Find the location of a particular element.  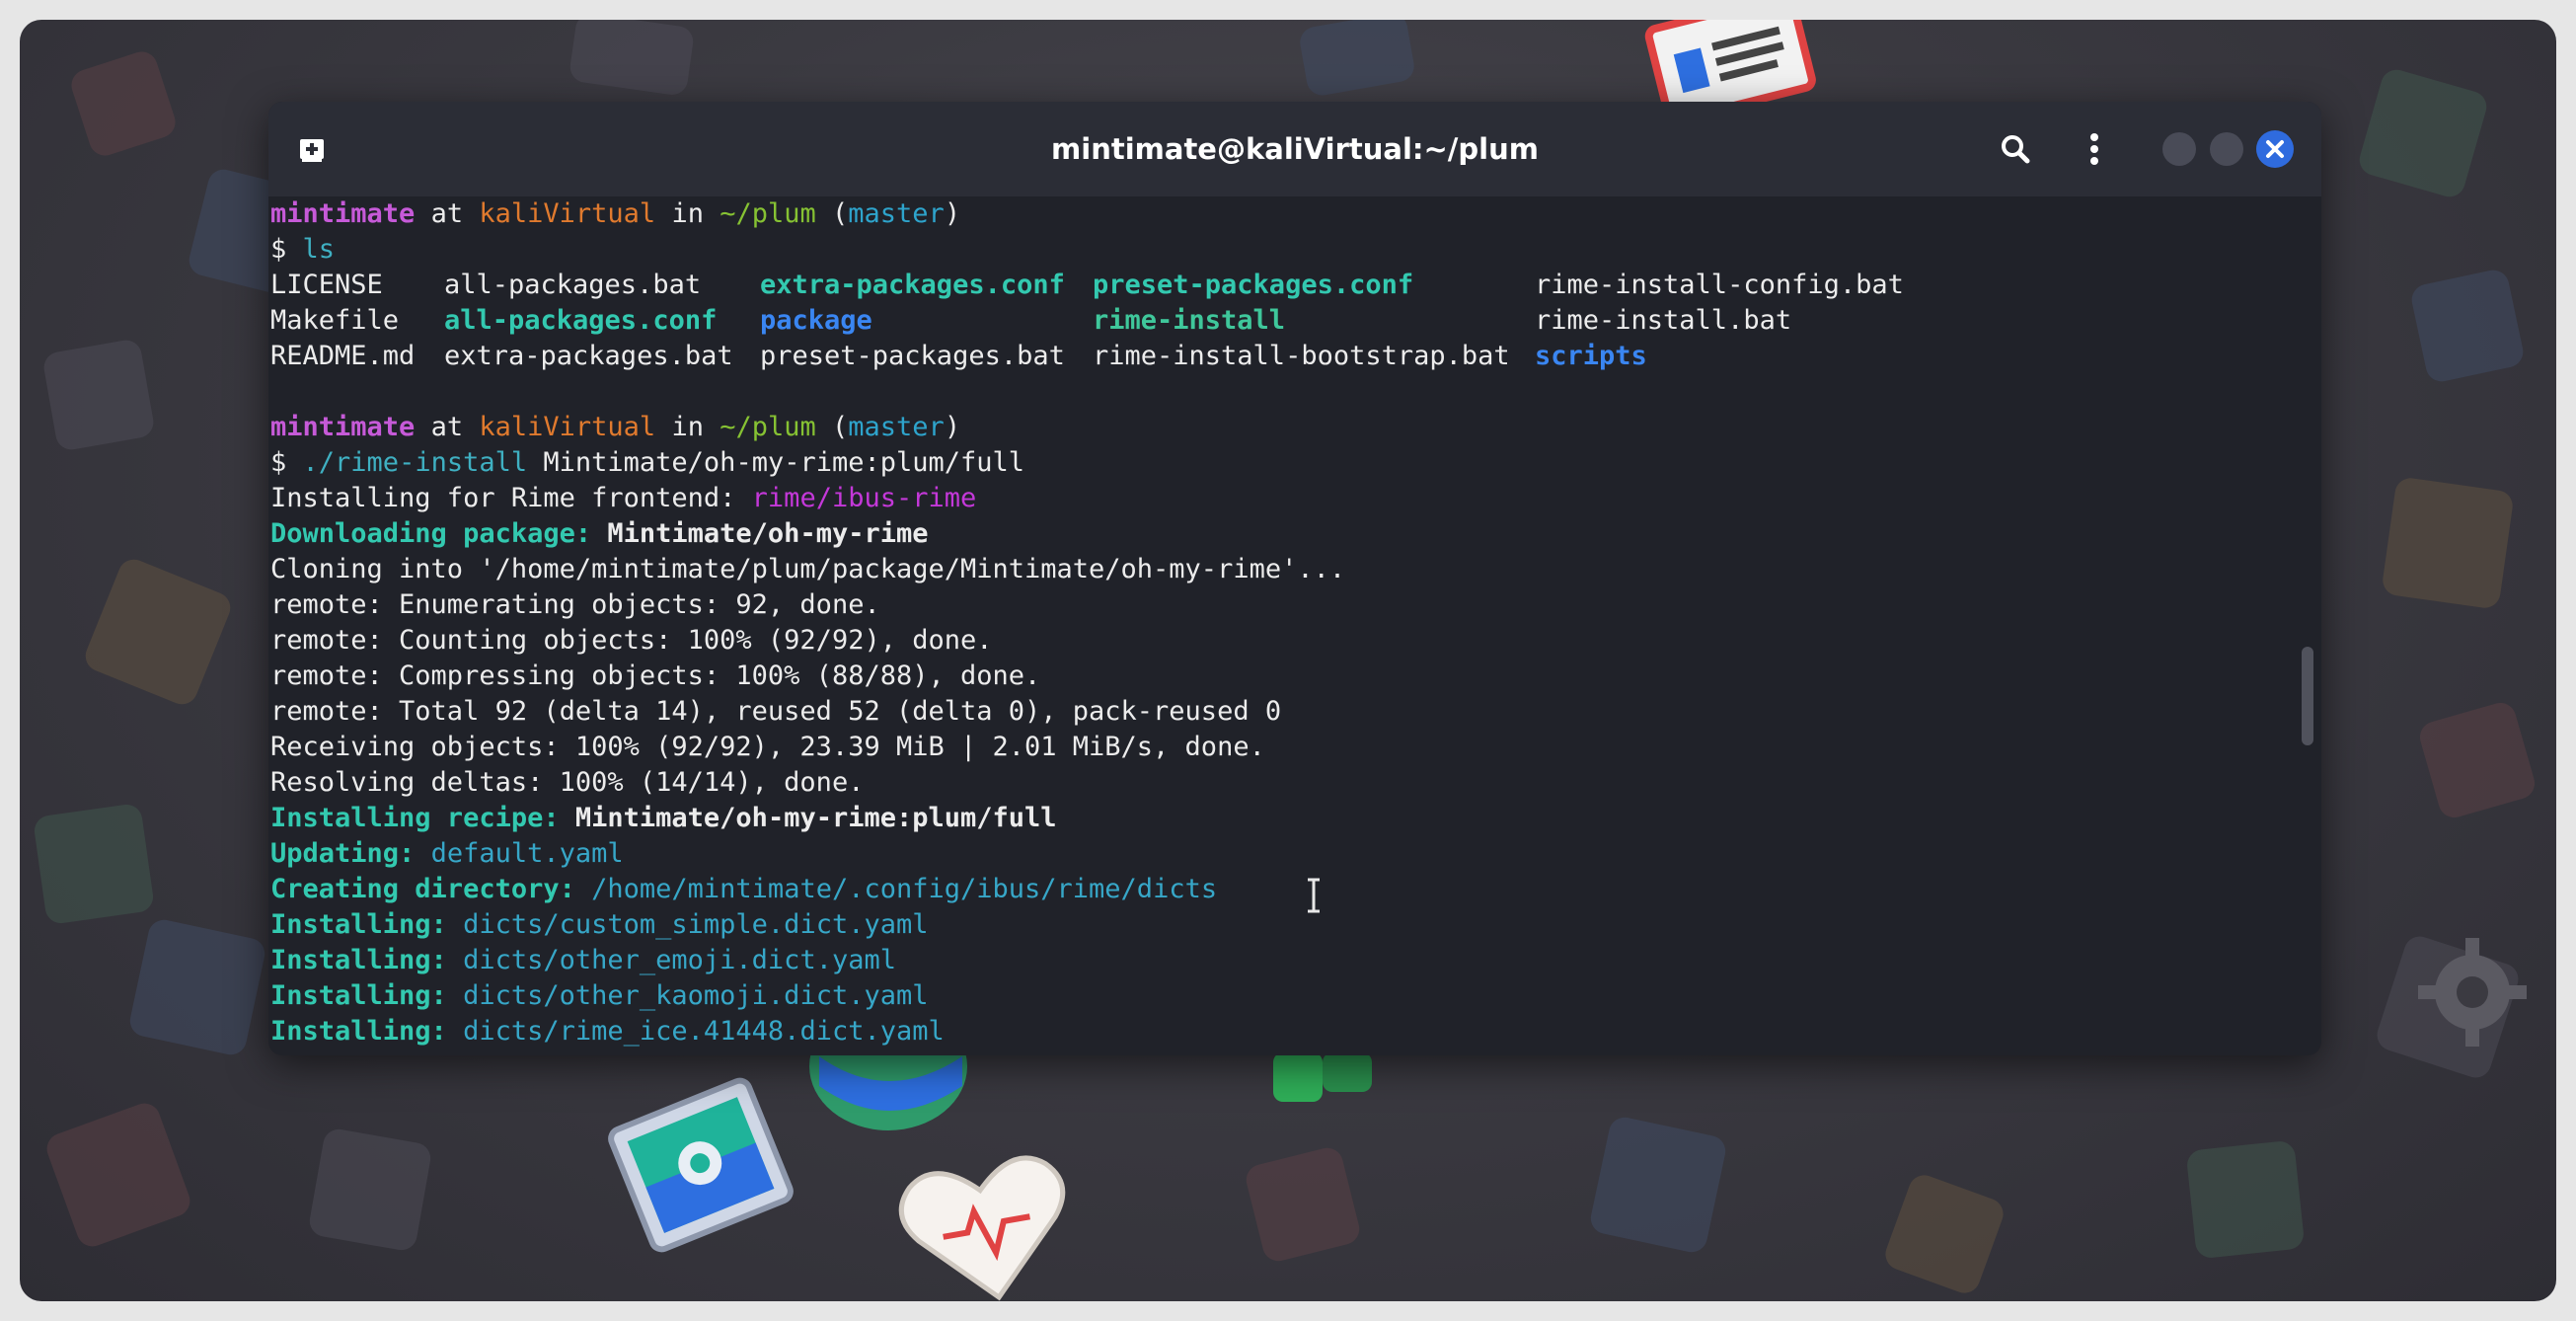

ls-entry-file: Makefile is located at coordinates (335, 320).